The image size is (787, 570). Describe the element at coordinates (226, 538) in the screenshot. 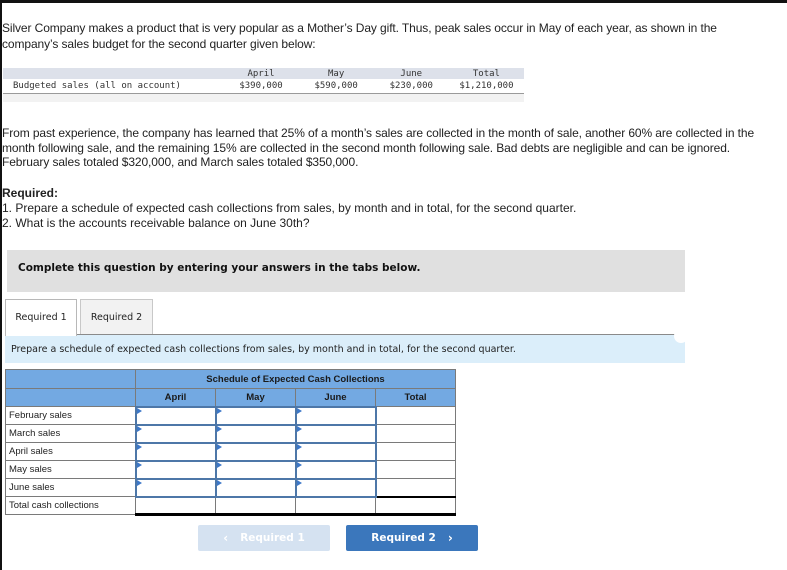

I see `chevron-left-icon: ‹` at that location.